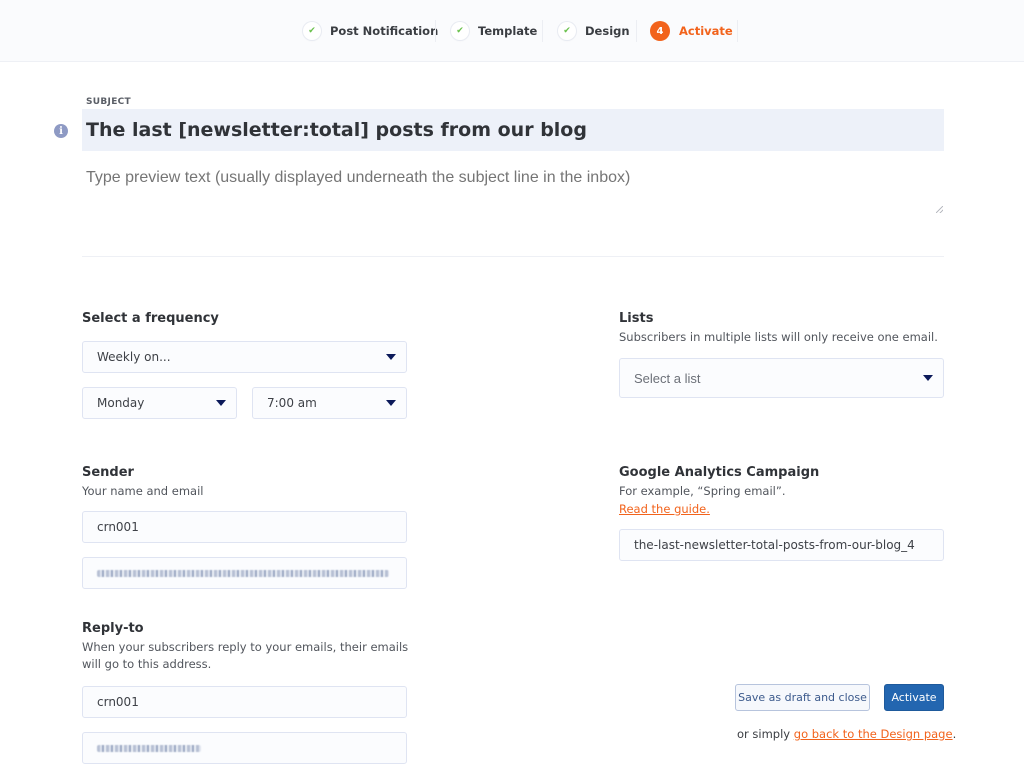 This screenshot has width=1024, height=769. Describe the element at coordinates (108, 472) in the screenshot. I see `sender-title: Sender` at that location.